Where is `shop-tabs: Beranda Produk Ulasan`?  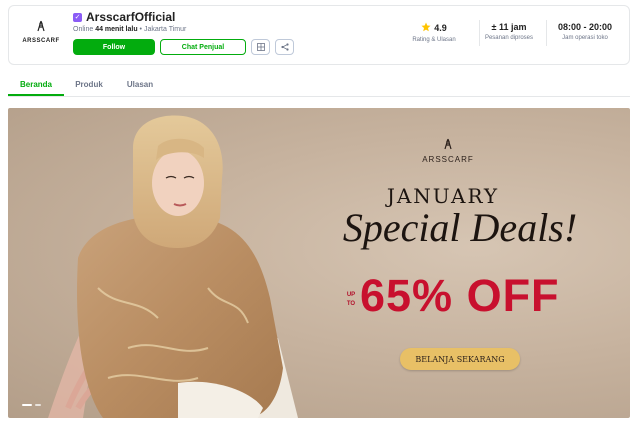 shop-tabs: Beranda Produk Ulasan is located at coordinates (319, 85).